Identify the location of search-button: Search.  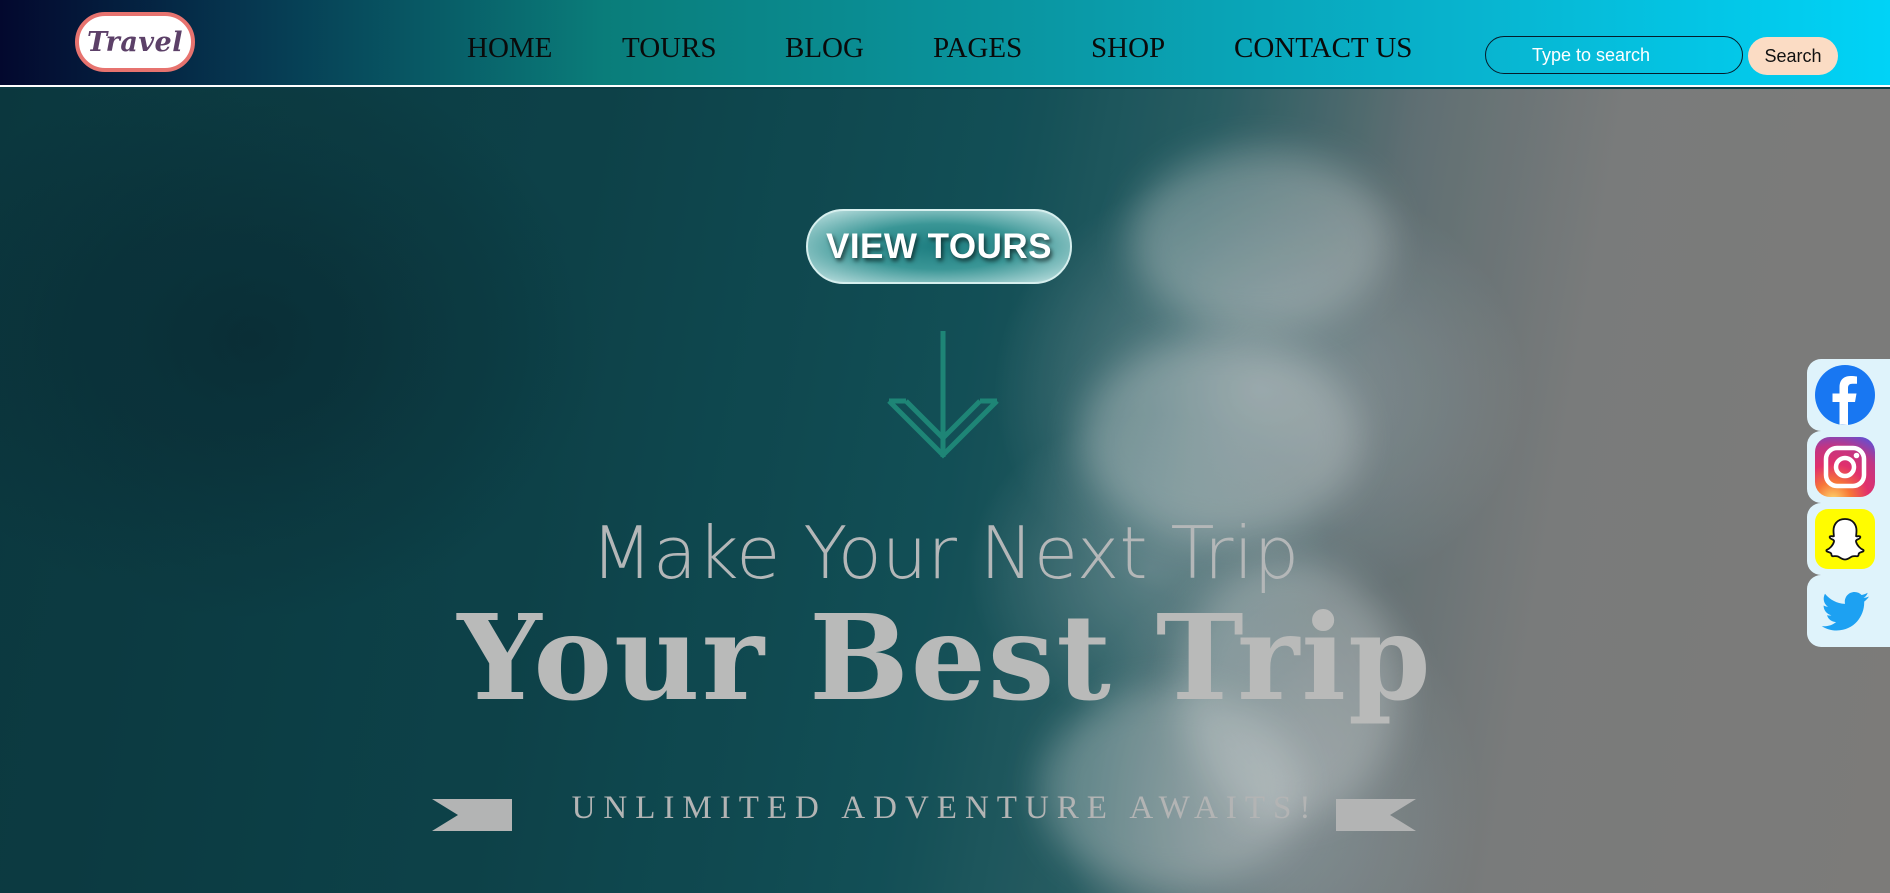
(1793, 56).